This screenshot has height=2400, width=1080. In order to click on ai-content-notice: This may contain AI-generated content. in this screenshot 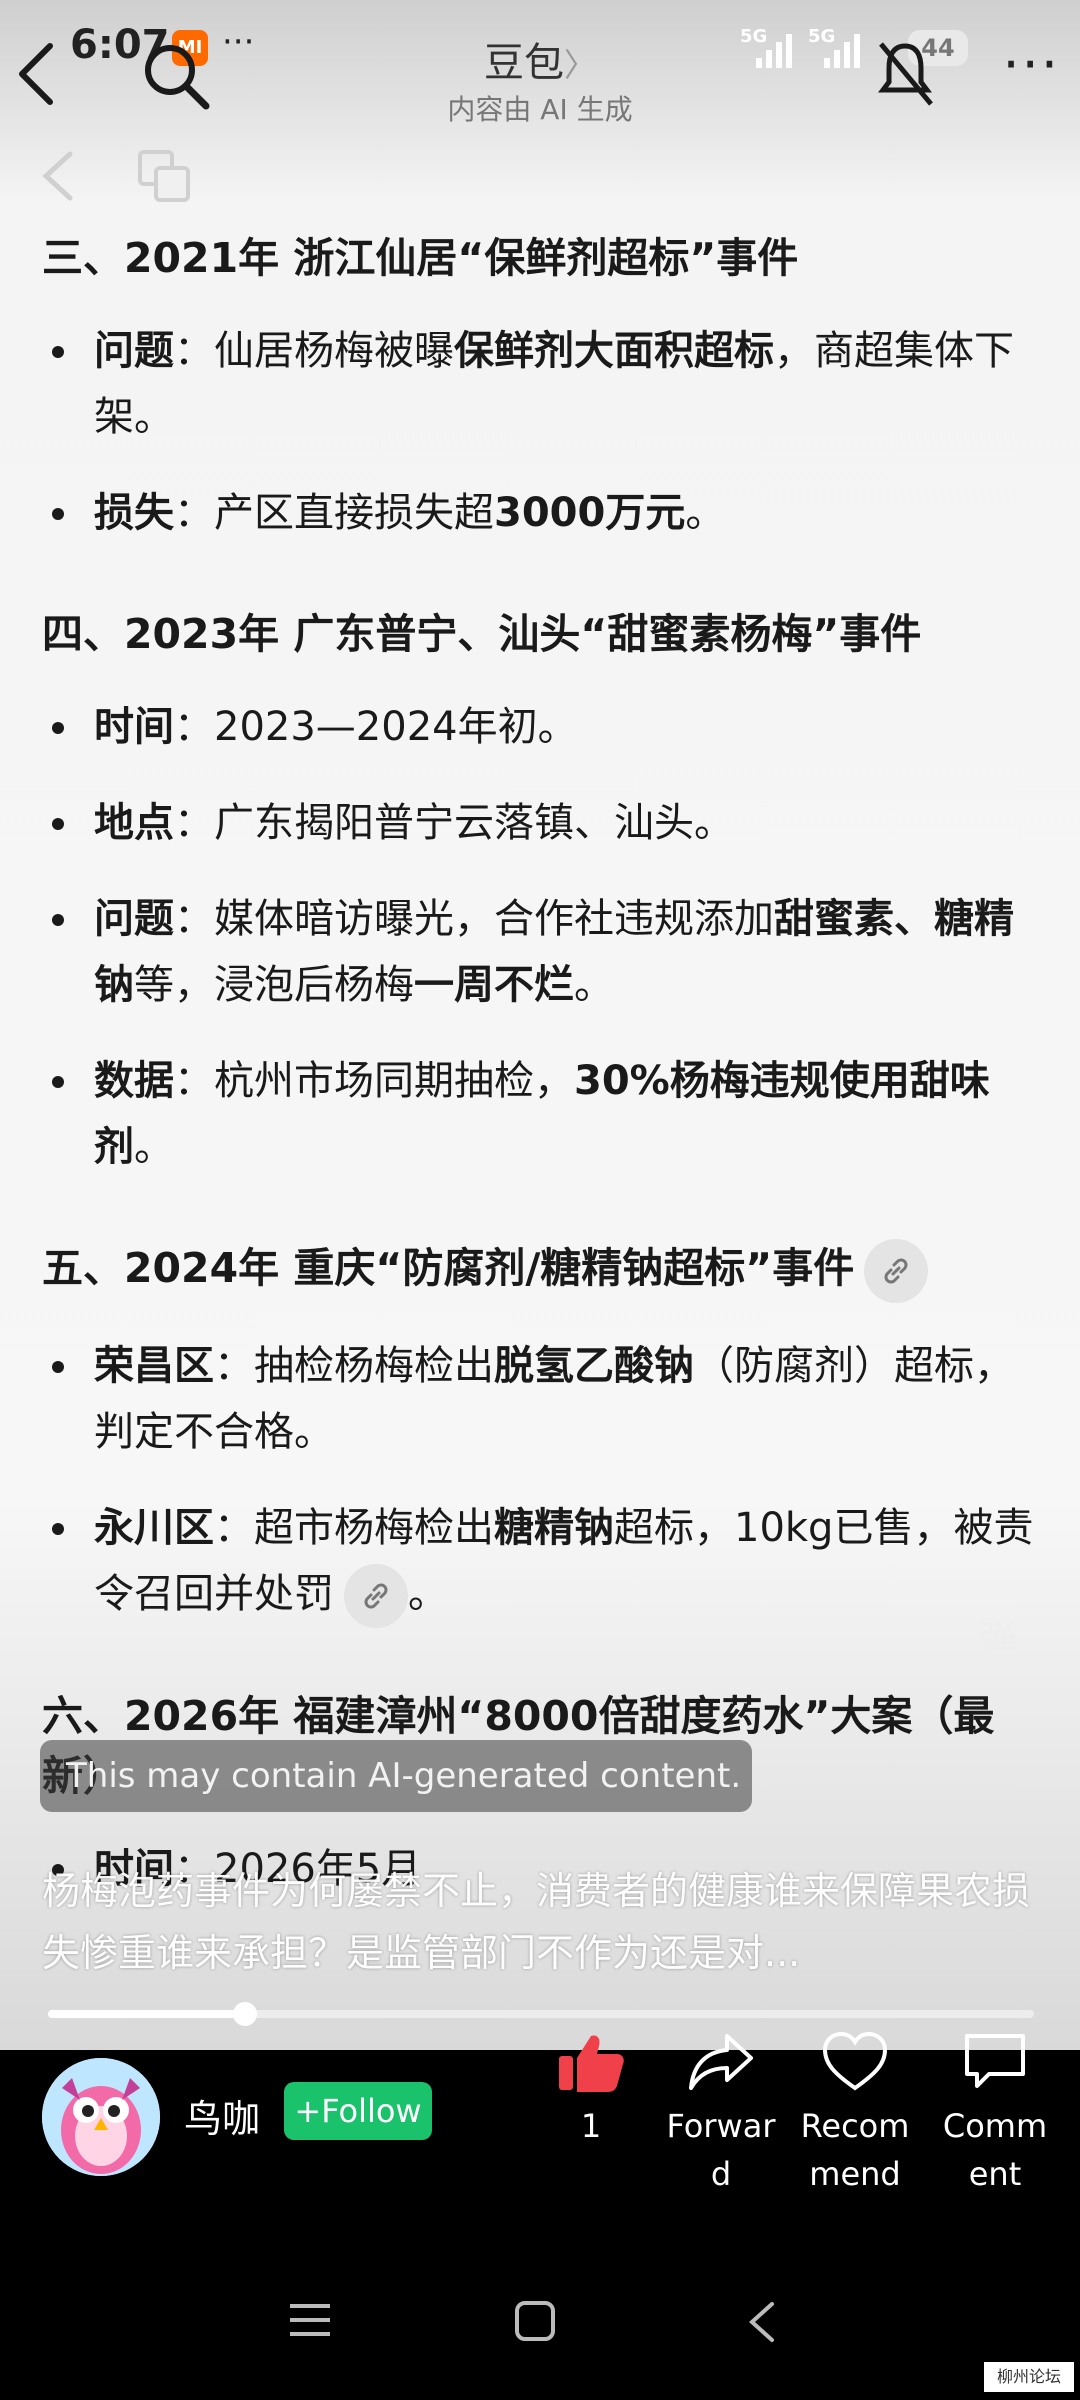, I will do `click(396, 1776)`.